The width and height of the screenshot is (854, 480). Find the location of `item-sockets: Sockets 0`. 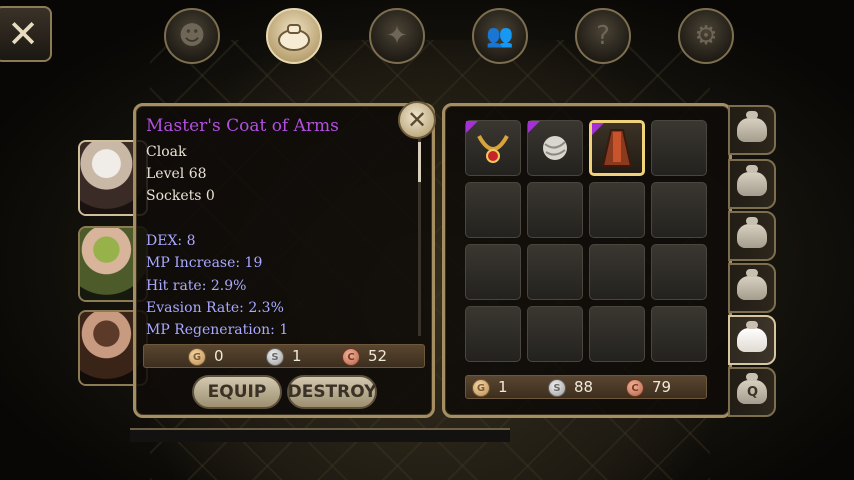

item-sockets: Sockets 0 is located at coordinates (180, 196).